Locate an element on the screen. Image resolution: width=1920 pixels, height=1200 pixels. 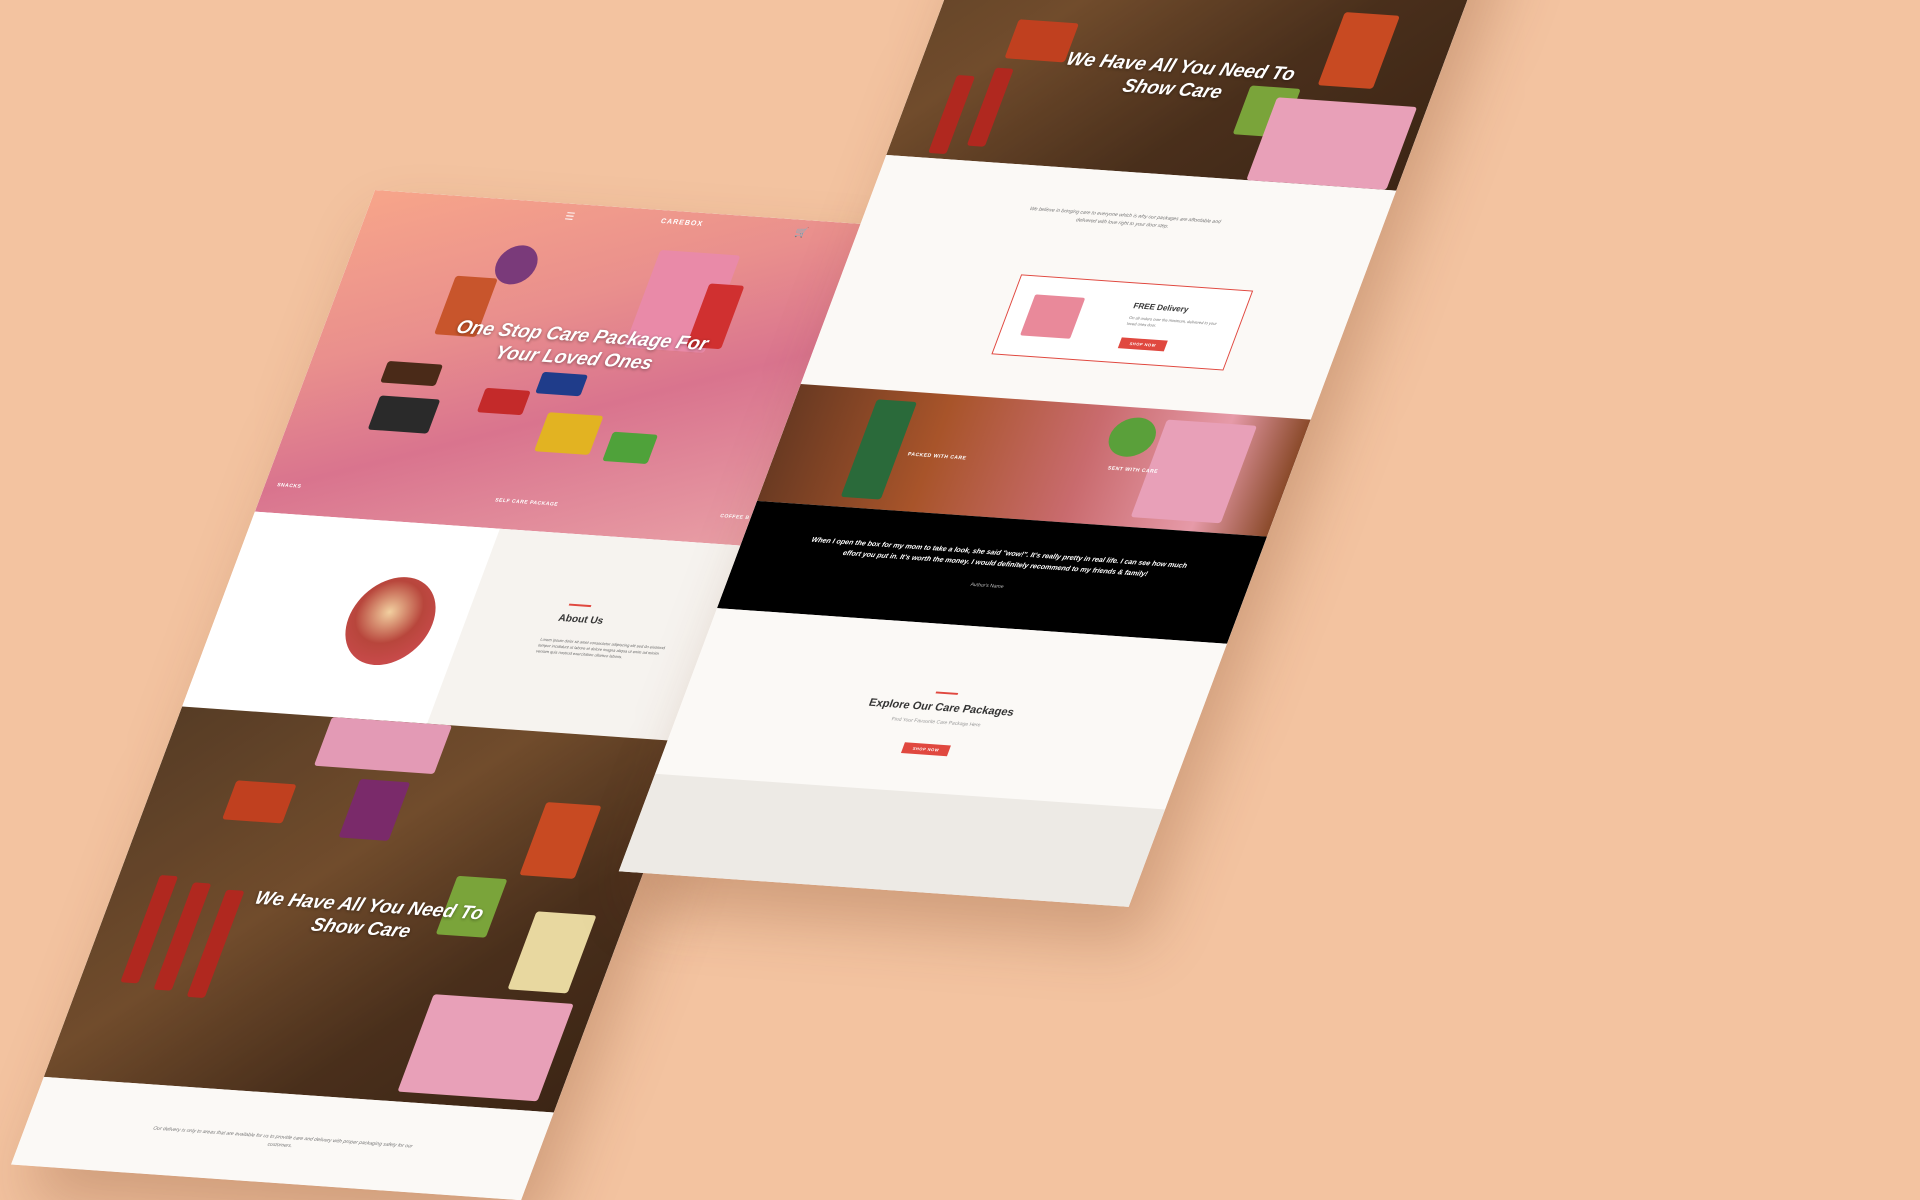
category-self-care: SELF CARE PACKAGE is located at coordinates (526, 502).